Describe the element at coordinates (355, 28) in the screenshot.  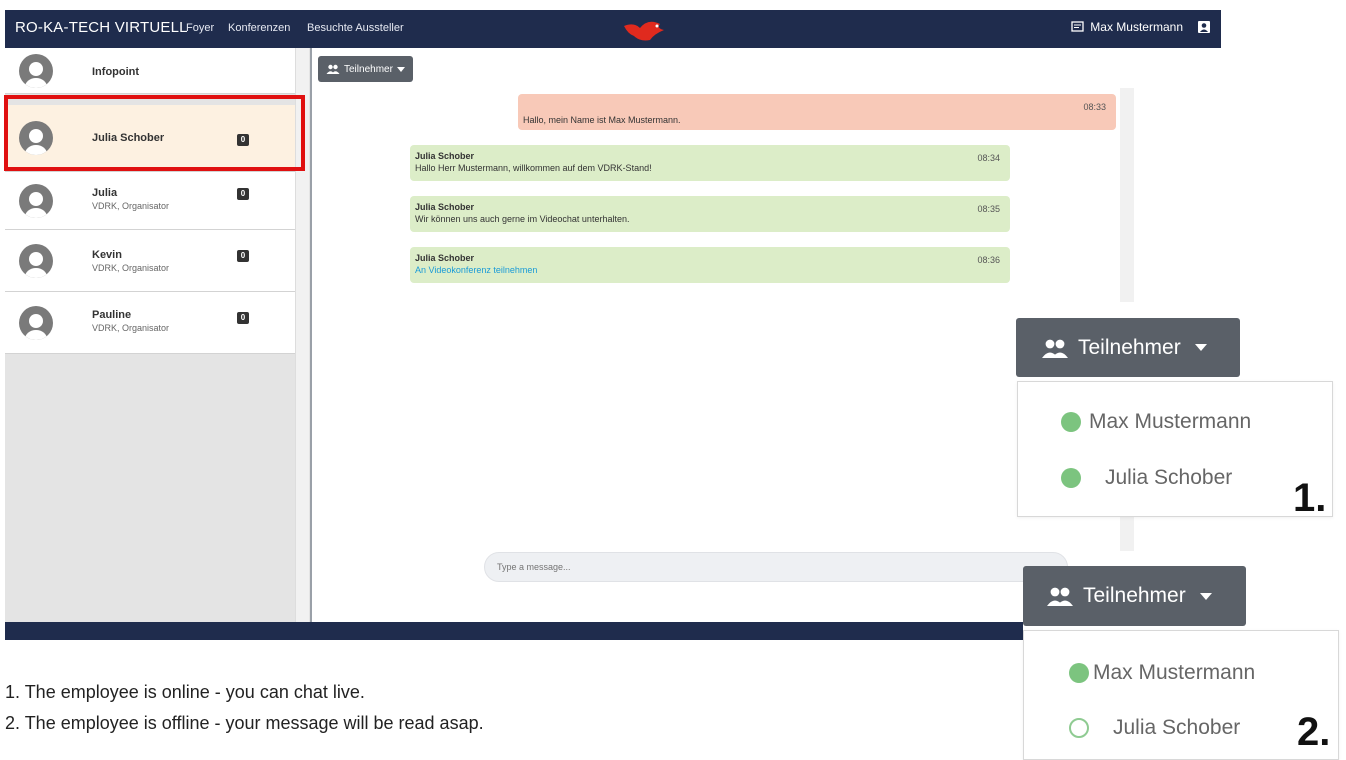
I see `nav-link-besuchte-aussteller: Besuchte Aussteller` at that location.